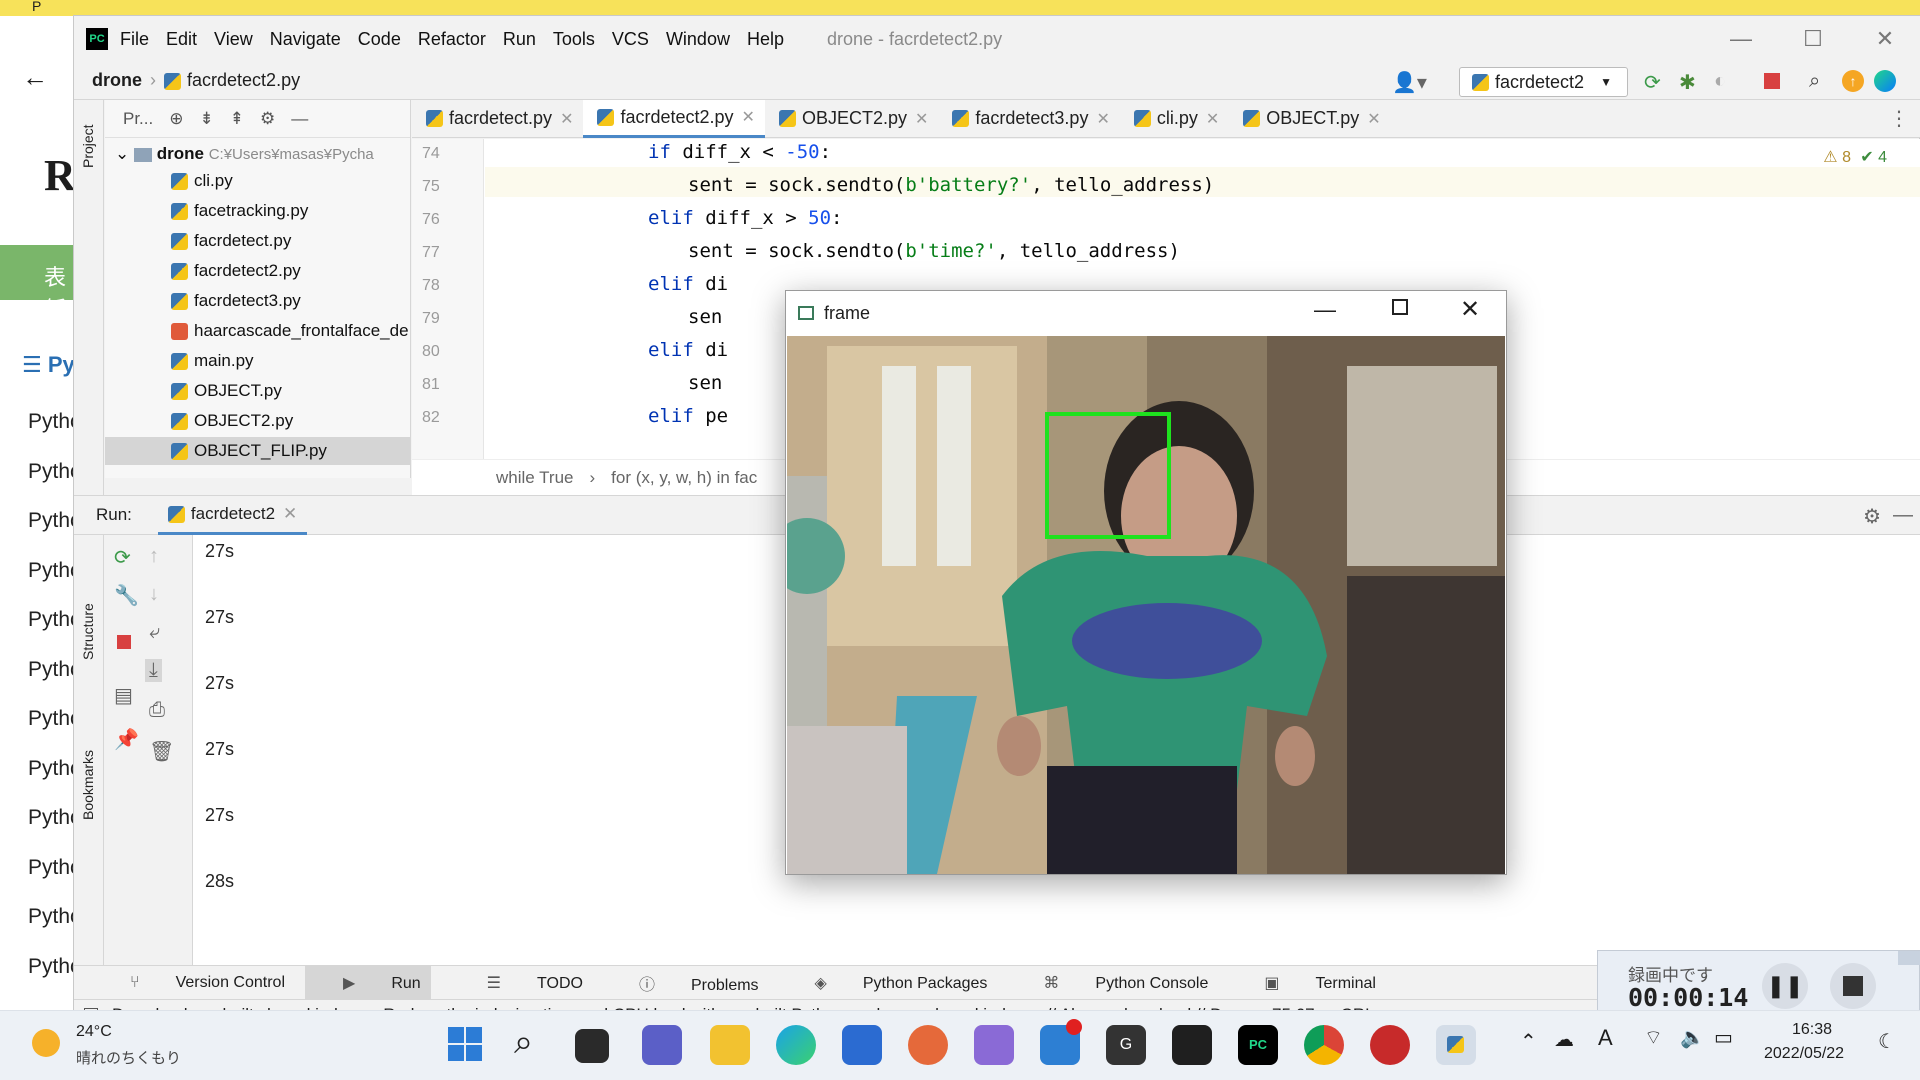 The image size is (1920, 1080). Describe the element at coordinates (1309, 119) in the screenshot. I see `tab-object-py: OBJECT.py ✕` at that location.